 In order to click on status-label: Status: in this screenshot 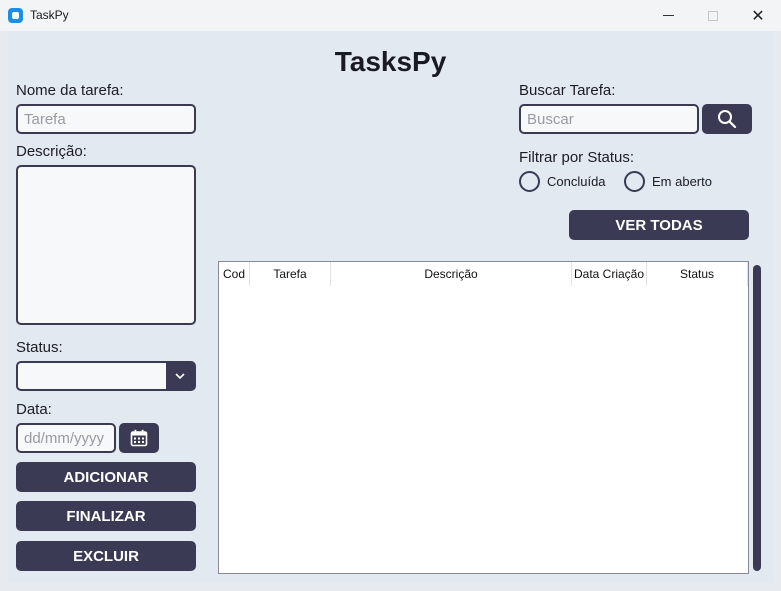, I will do `click(39, 347)`.